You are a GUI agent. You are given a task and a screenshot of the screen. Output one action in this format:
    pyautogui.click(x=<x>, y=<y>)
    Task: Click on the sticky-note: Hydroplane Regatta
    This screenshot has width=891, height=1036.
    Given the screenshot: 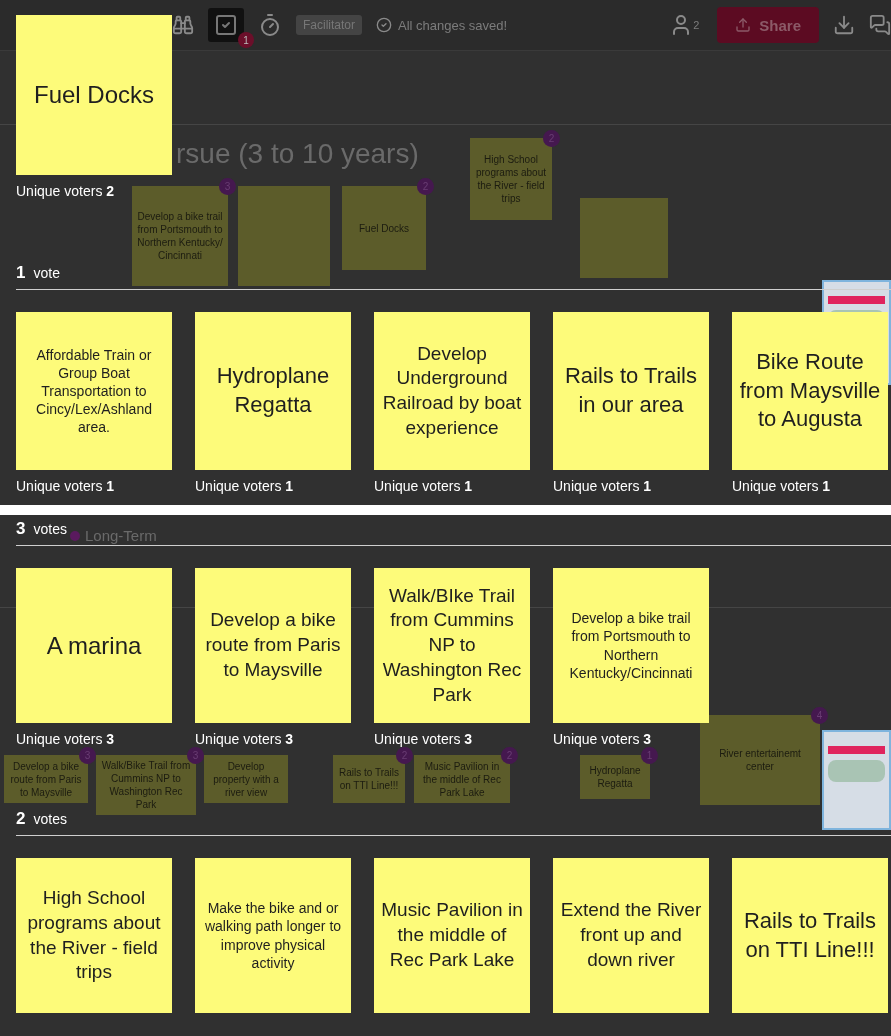 What is the action you would take?
    pyautogui.click(x=273, y=391)
    